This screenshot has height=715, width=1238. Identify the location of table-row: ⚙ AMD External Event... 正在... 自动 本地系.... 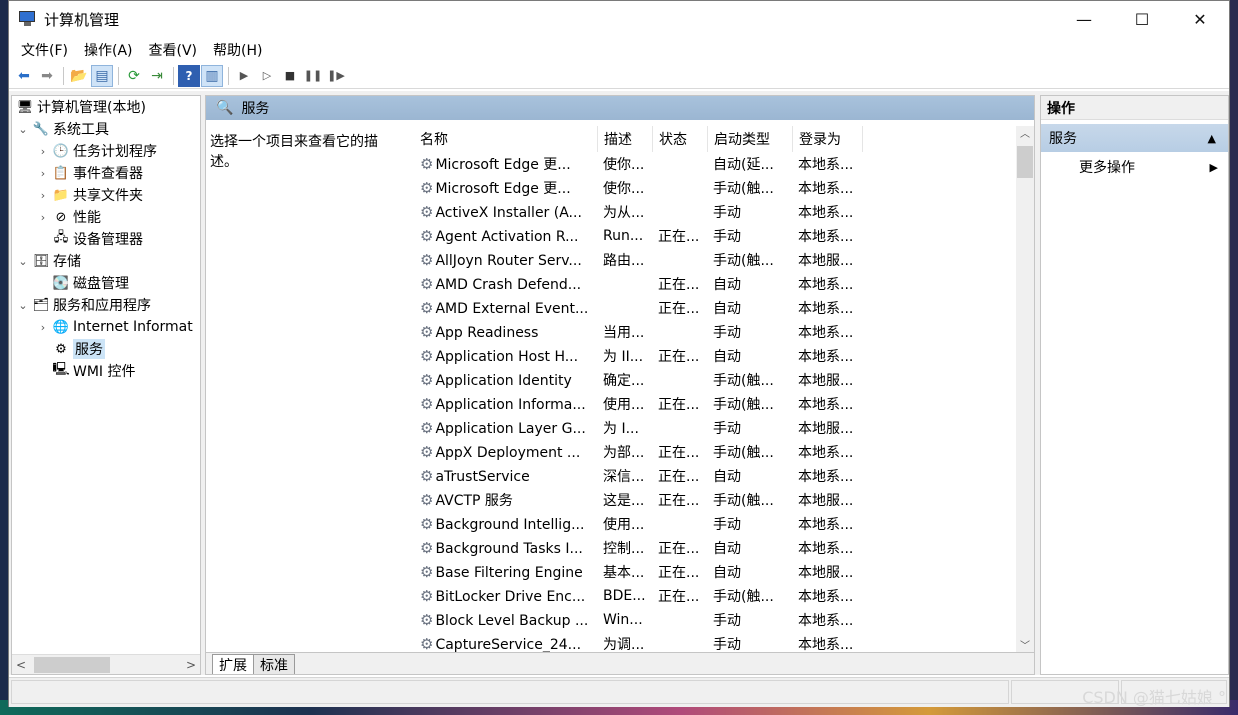
(717, 308).